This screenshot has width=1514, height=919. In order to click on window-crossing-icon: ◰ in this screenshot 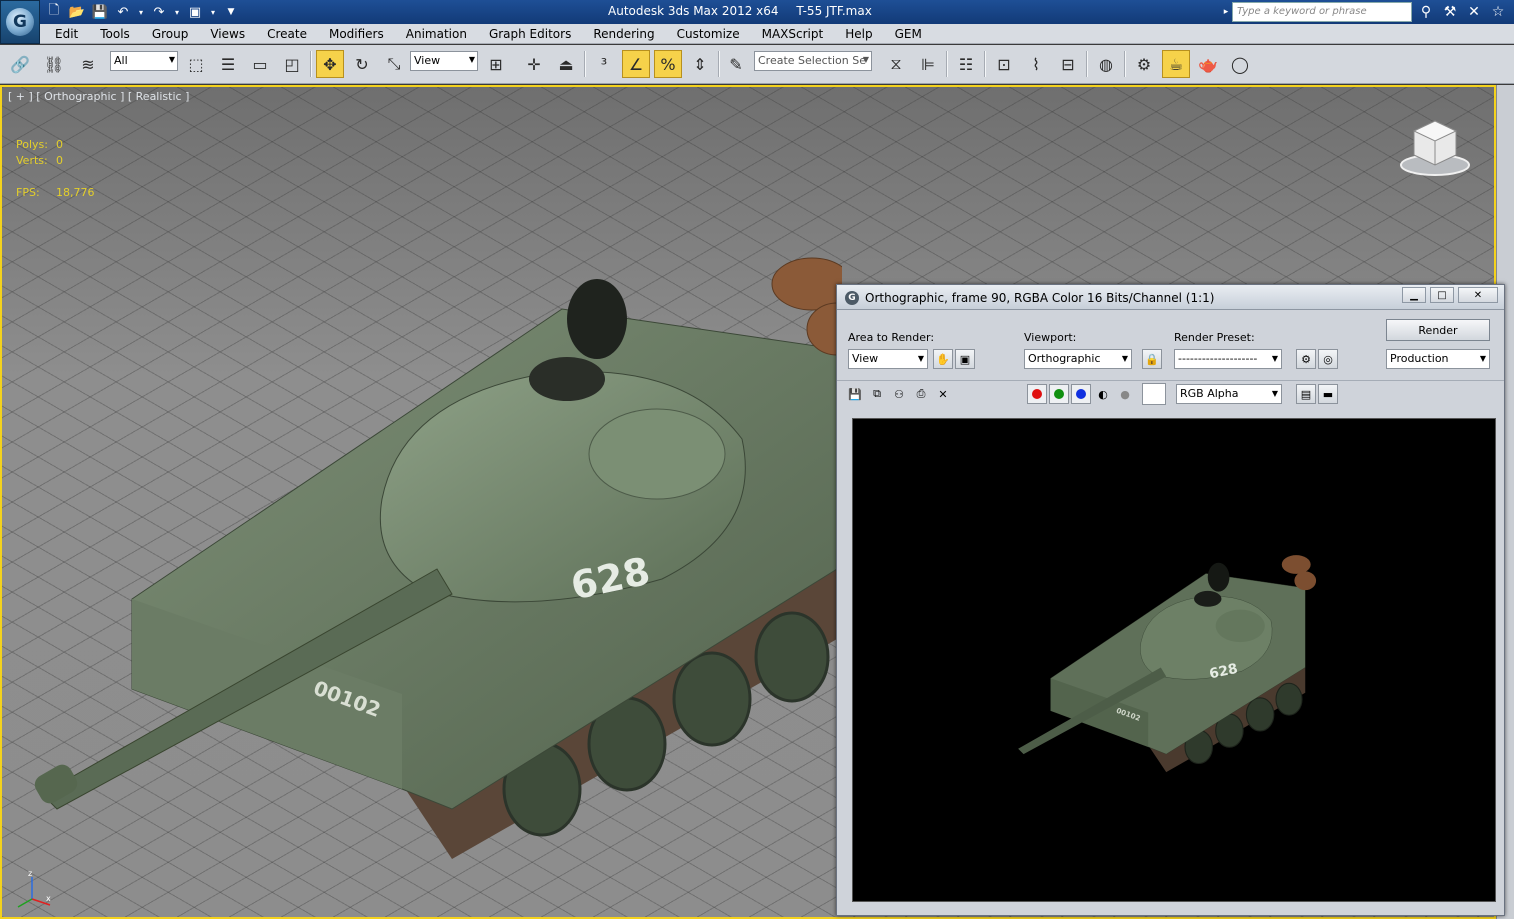, I will do `click(292, 64)`.